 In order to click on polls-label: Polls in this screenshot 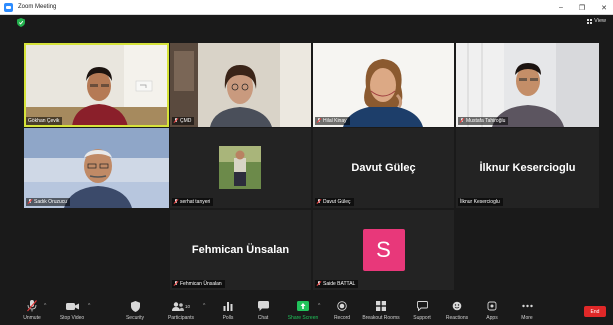, I will do `click(228, 318)`.